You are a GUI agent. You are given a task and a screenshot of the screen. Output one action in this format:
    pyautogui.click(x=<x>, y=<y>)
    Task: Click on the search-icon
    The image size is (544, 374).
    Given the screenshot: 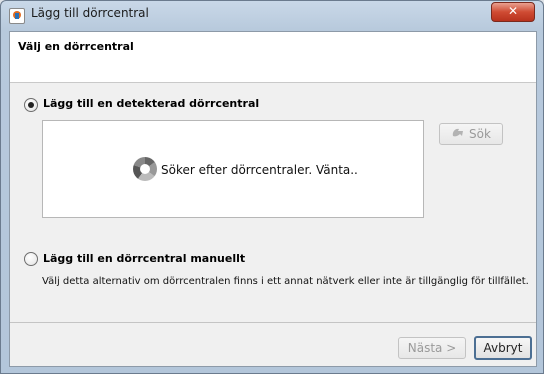 What is the action you would take?
    pyautogui.click(x=458, y=132)
    